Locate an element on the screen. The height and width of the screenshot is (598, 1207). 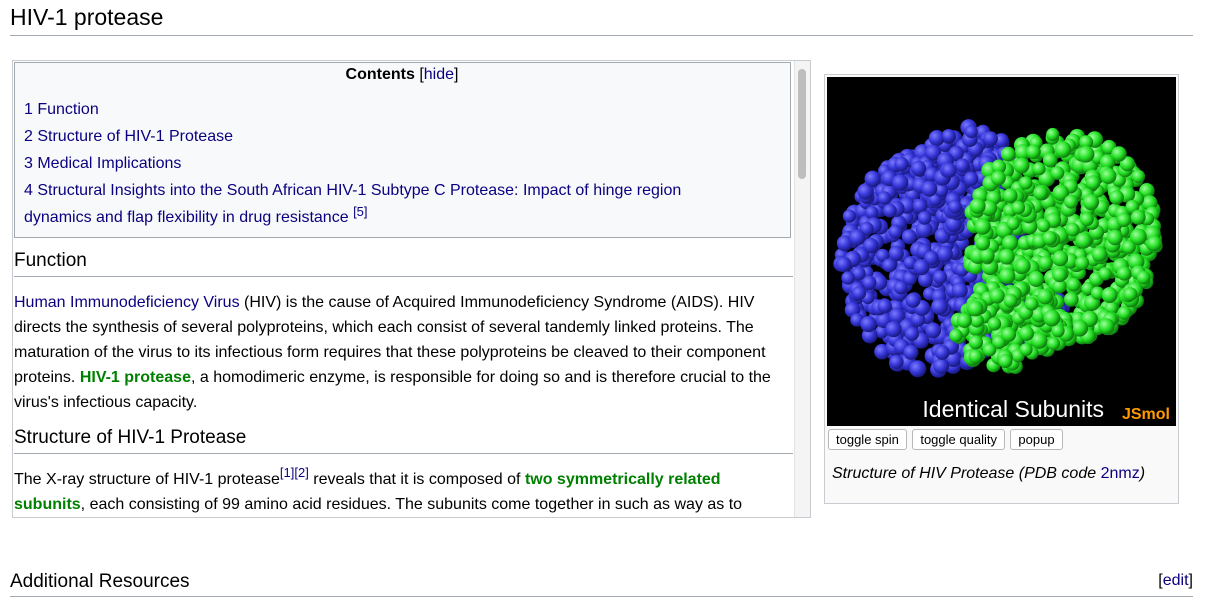
viewer-overlay-title: Identical Subunits is located at coordinates (1013, 409).